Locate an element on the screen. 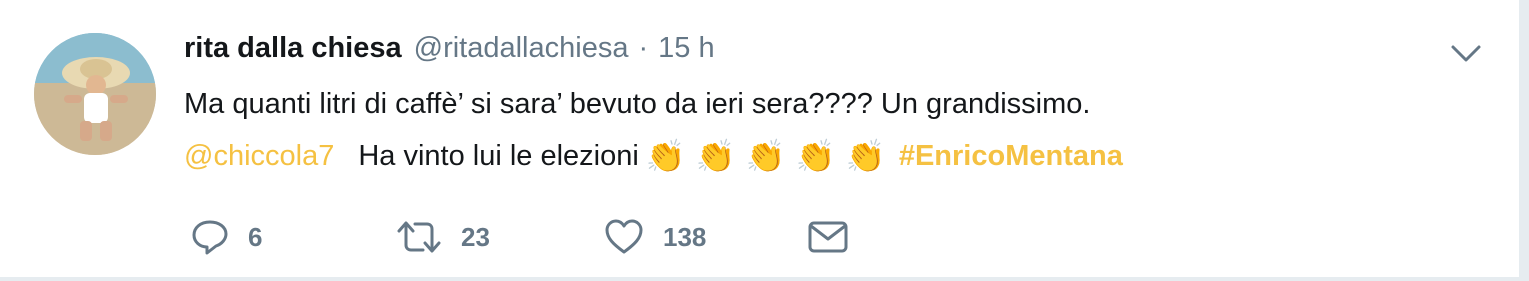  clap-emoji-group: 👏 👏 👏 👏 👏 is located at coordinates (766, 156).